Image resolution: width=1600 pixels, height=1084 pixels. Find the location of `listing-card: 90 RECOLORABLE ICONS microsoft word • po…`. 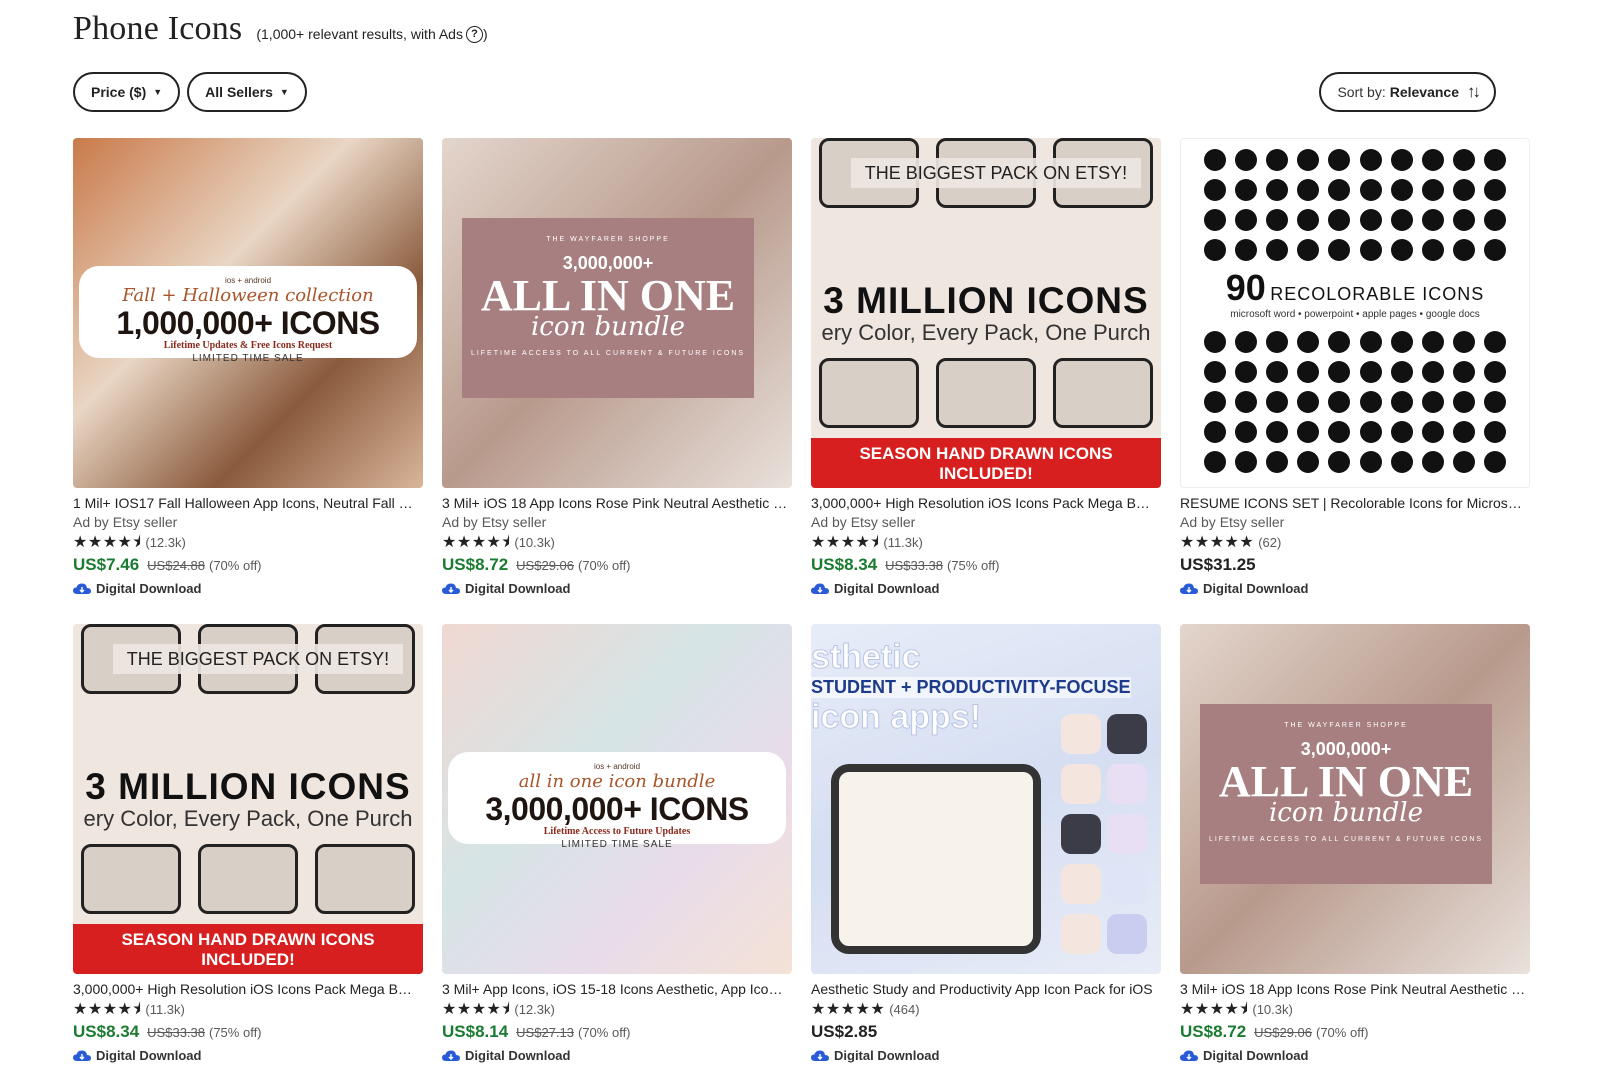

listing-card: 90 RECOLORABLE ICONS microsoft word • po… is located at coordinates (1355, 367).